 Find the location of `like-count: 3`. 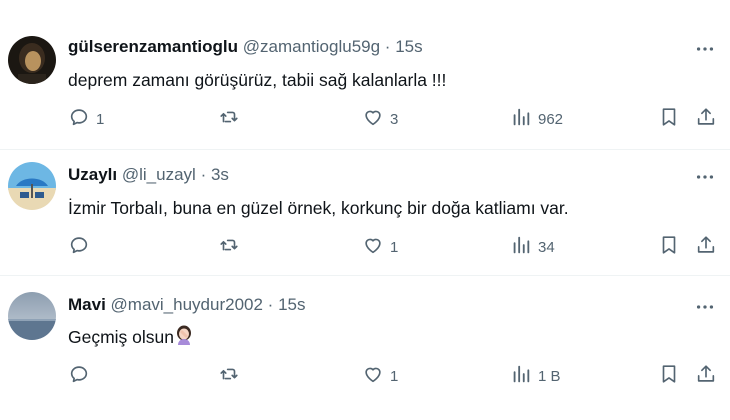

like-count: 3 is located at coordinates (394, 119).